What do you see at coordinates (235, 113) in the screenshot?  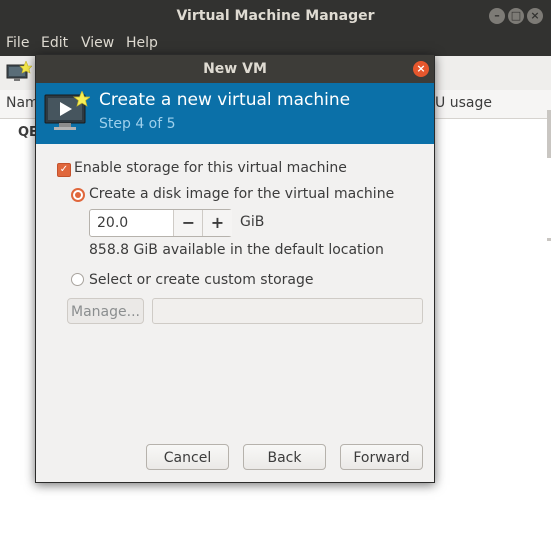 I see `dialog-header: Create a new virtual machine Step 4 of 5` at bounding box center [235, 113].